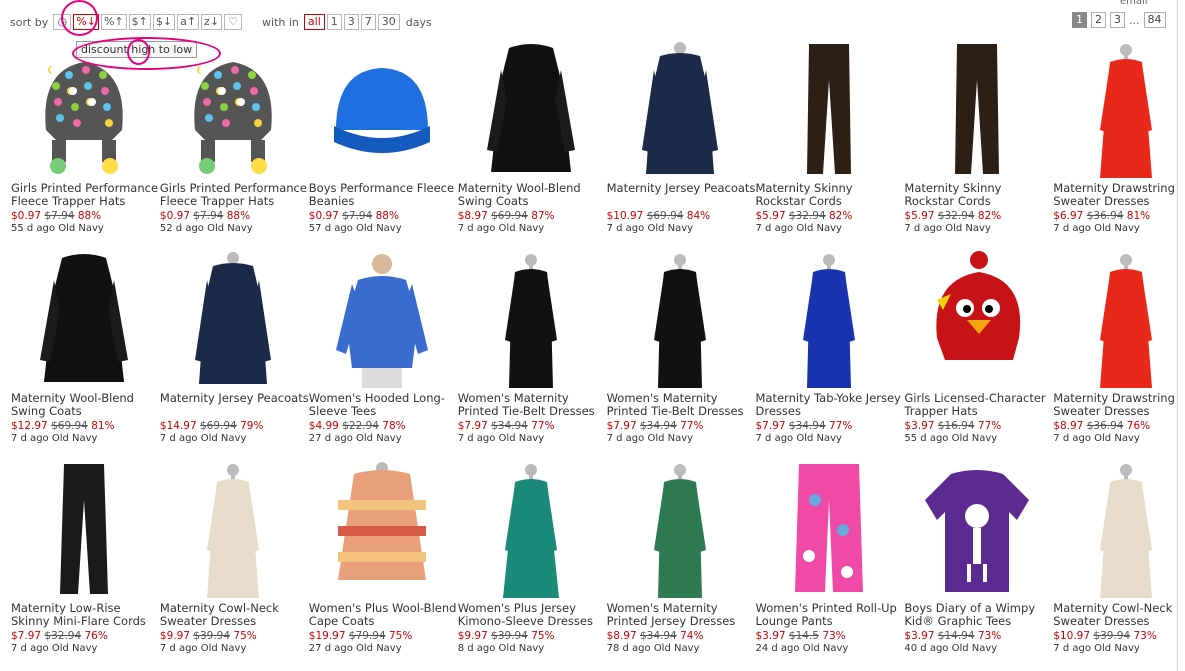 This screenshot has height=671, width=1185. I want to click on product-title: Boys Diary of a Wimpy Kid® Graphic Tees, so click(979, 615).